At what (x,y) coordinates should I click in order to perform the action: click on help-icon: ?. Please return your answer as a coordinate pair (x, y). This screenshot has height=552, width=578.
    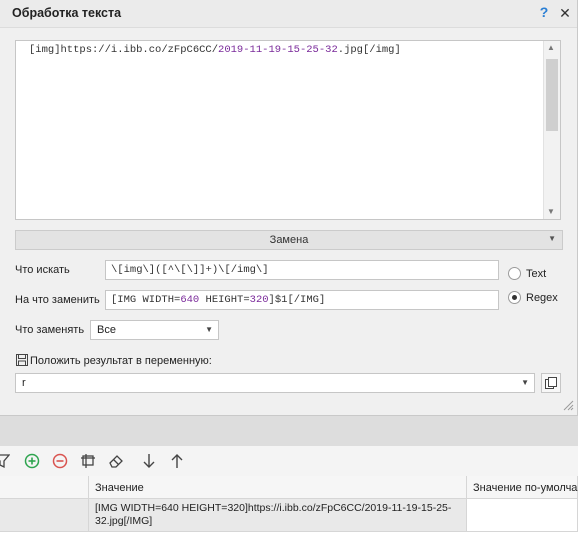
    Looking at the image, I should click on (544, 13).